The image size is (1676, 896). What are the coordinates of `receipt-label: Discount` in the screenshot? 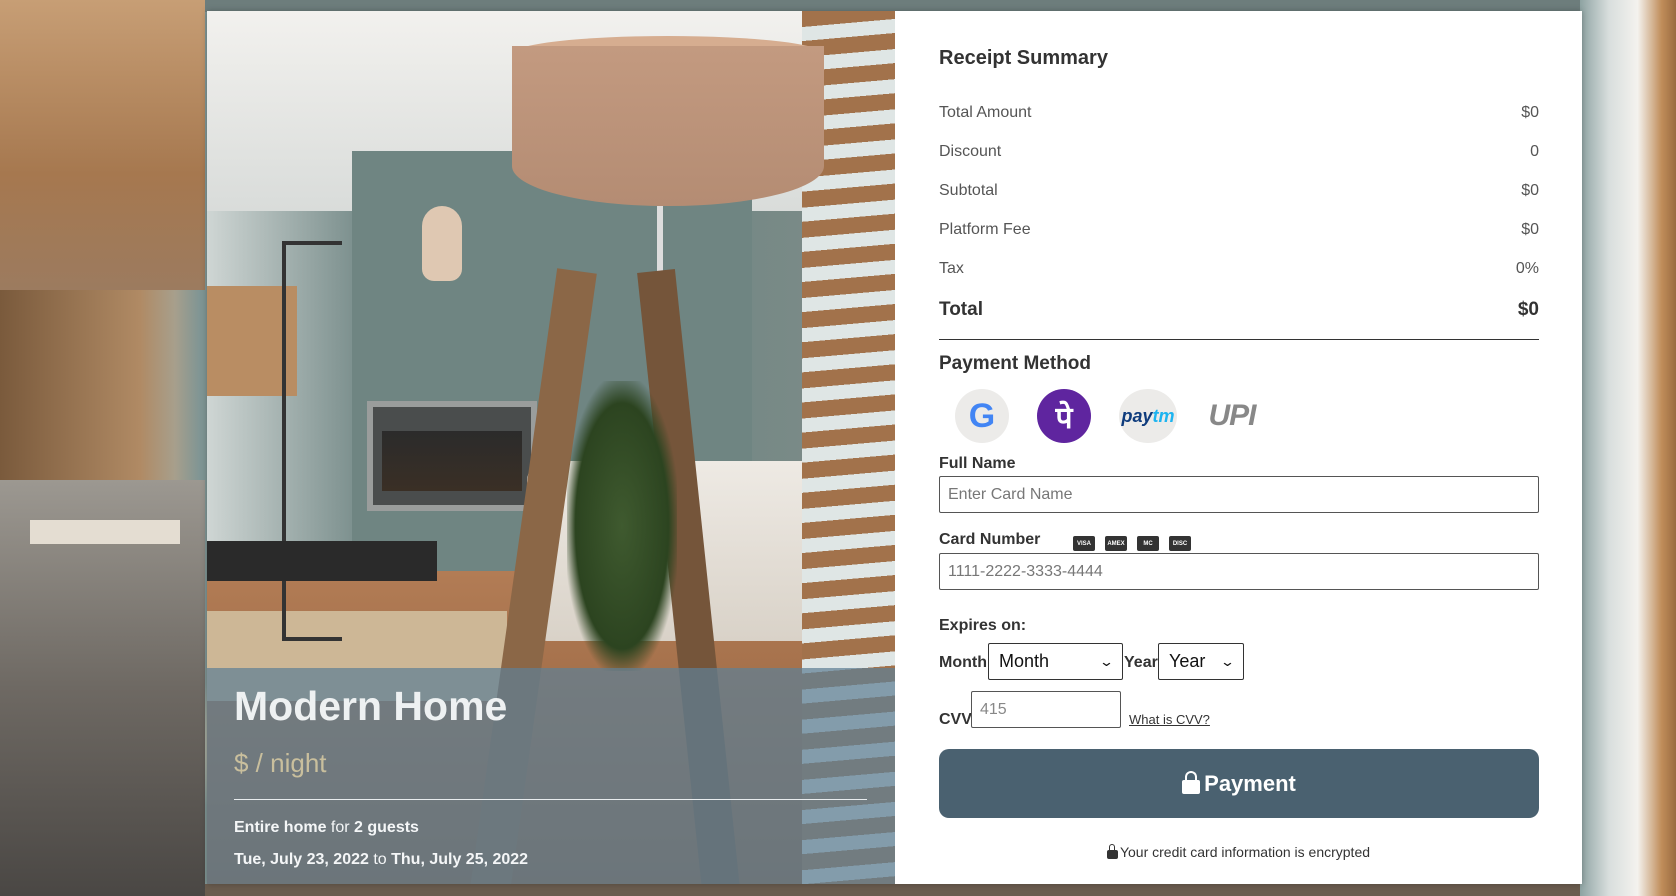 It's located at (970, 151).